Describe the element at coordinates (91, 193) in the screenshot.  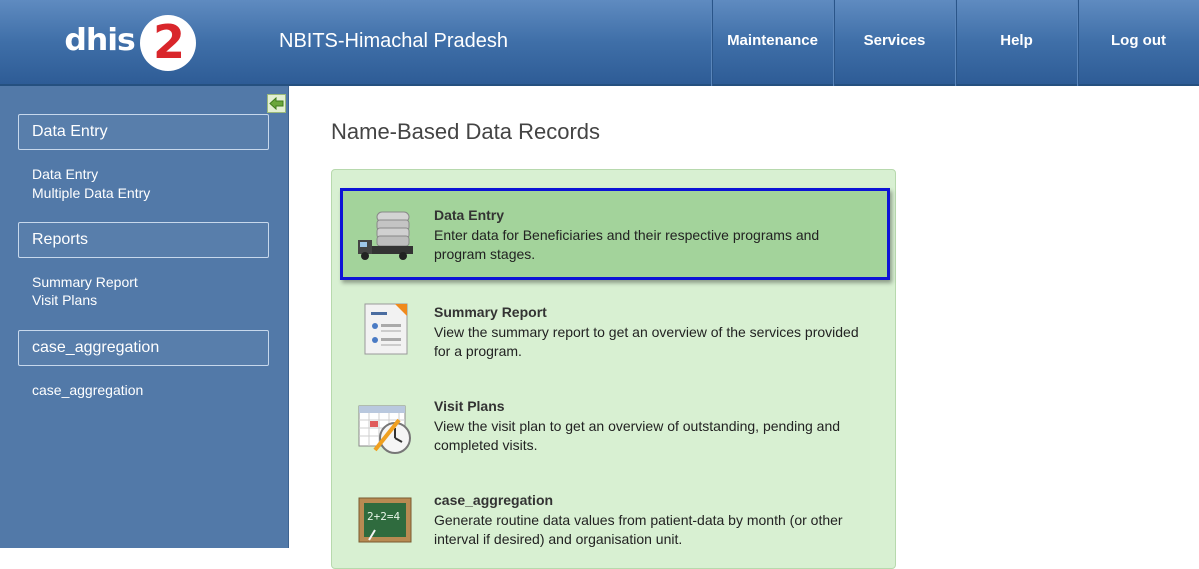
I see `sidebar-link-multiple-data-entry: Multiple Data Entry` at that location.